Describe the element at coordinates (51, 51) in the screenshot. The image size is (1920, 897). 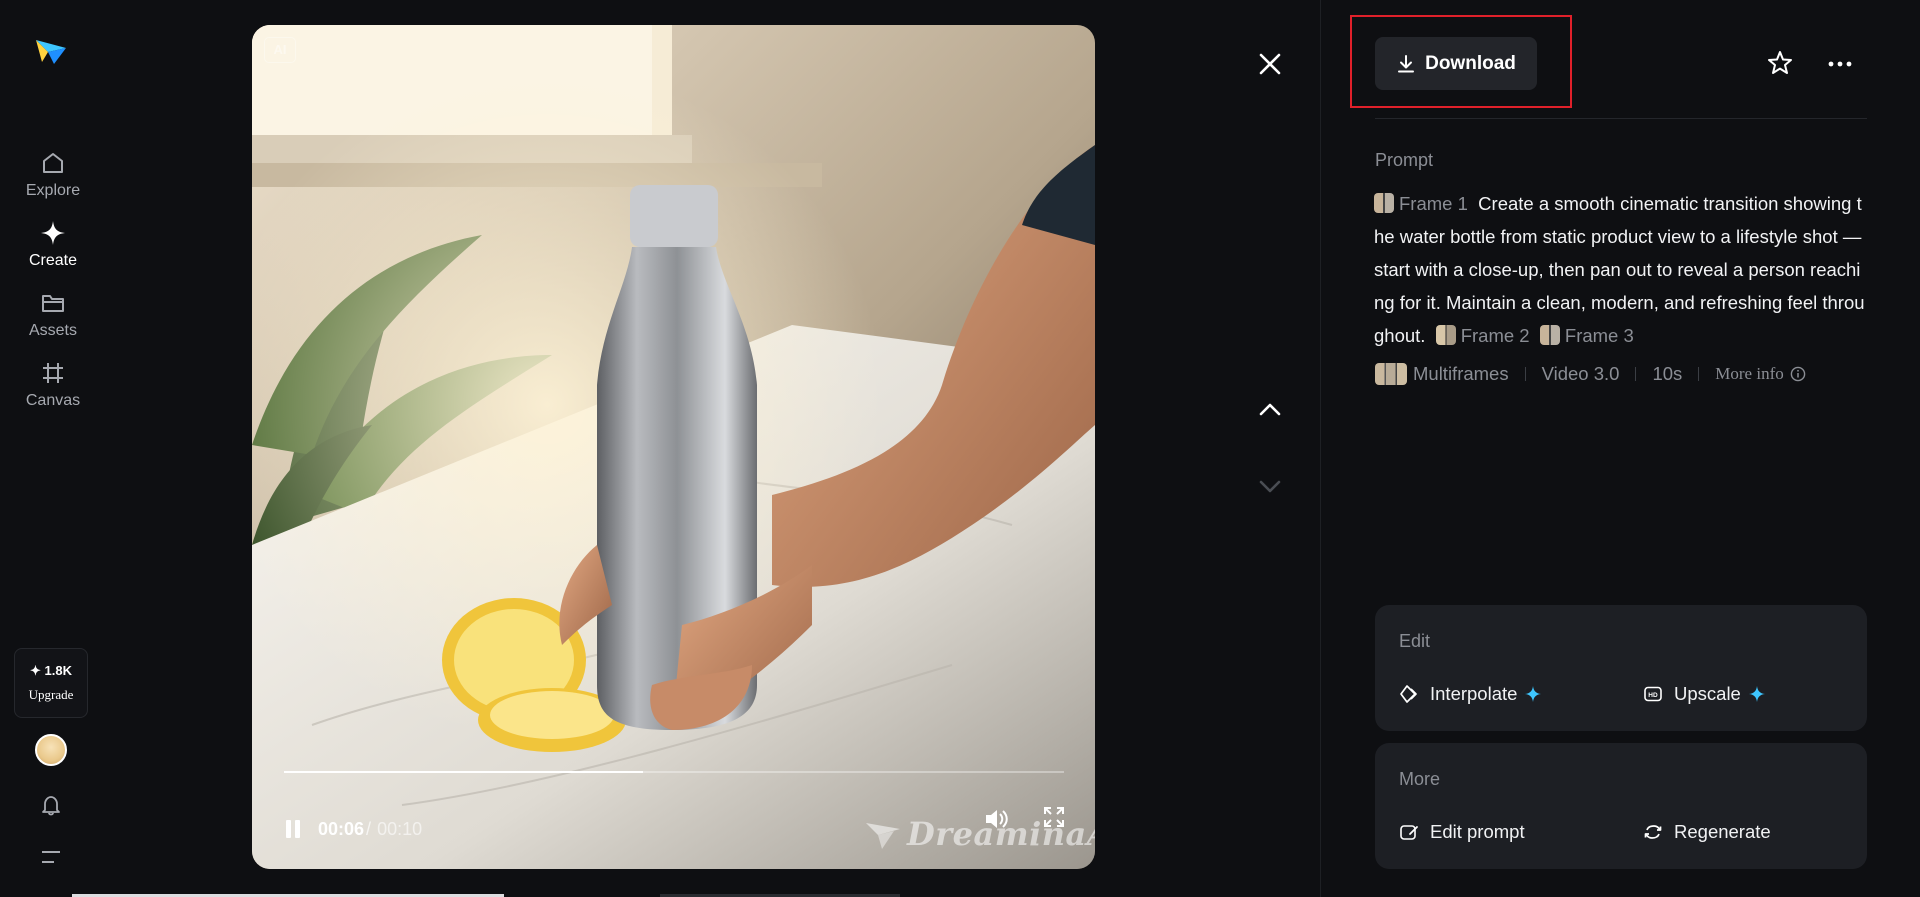
I see `dreamina-logo-icon` at that location.